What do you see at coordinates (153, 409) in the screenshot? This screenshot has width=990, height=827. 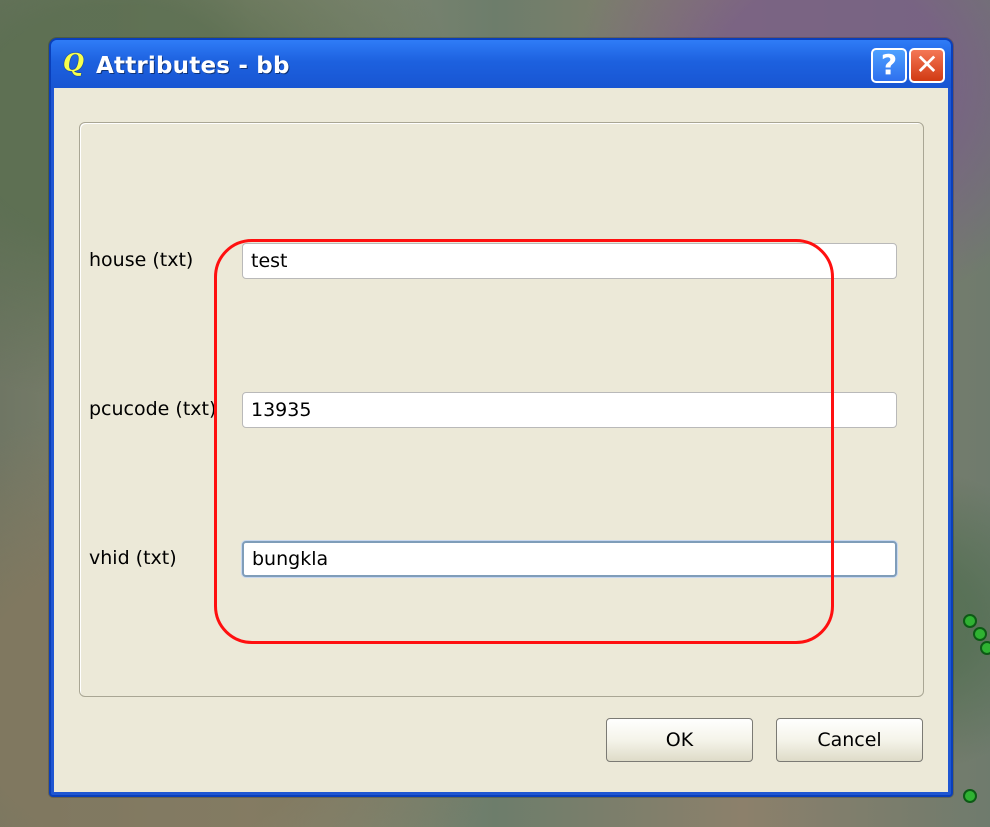 I see `pcucode-label: pcucode (txt)` at bounding box center [153, 409].